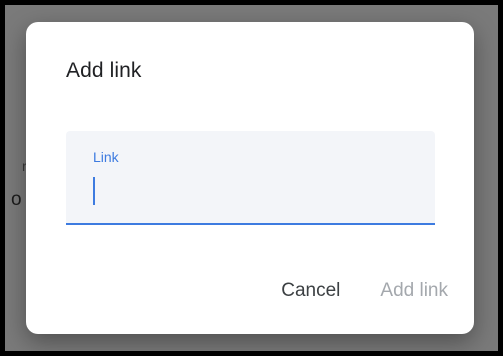 The width and height of the screenshot is (503, 356). What do you see at coordinates (94, 191) in the screenshot?
I see `text-caret` at bounding box center [94, 191].